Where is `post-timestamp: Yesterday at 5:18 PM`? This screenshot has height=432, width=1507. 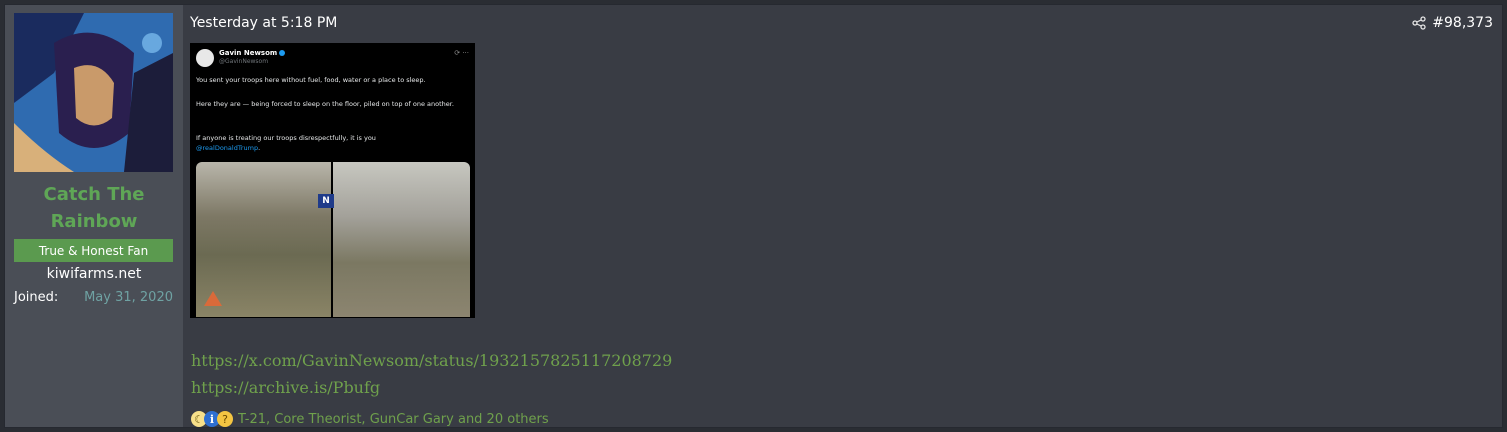 post-timestamp: Yesterday at 5:18 PM is located at coordinates (263, 23).